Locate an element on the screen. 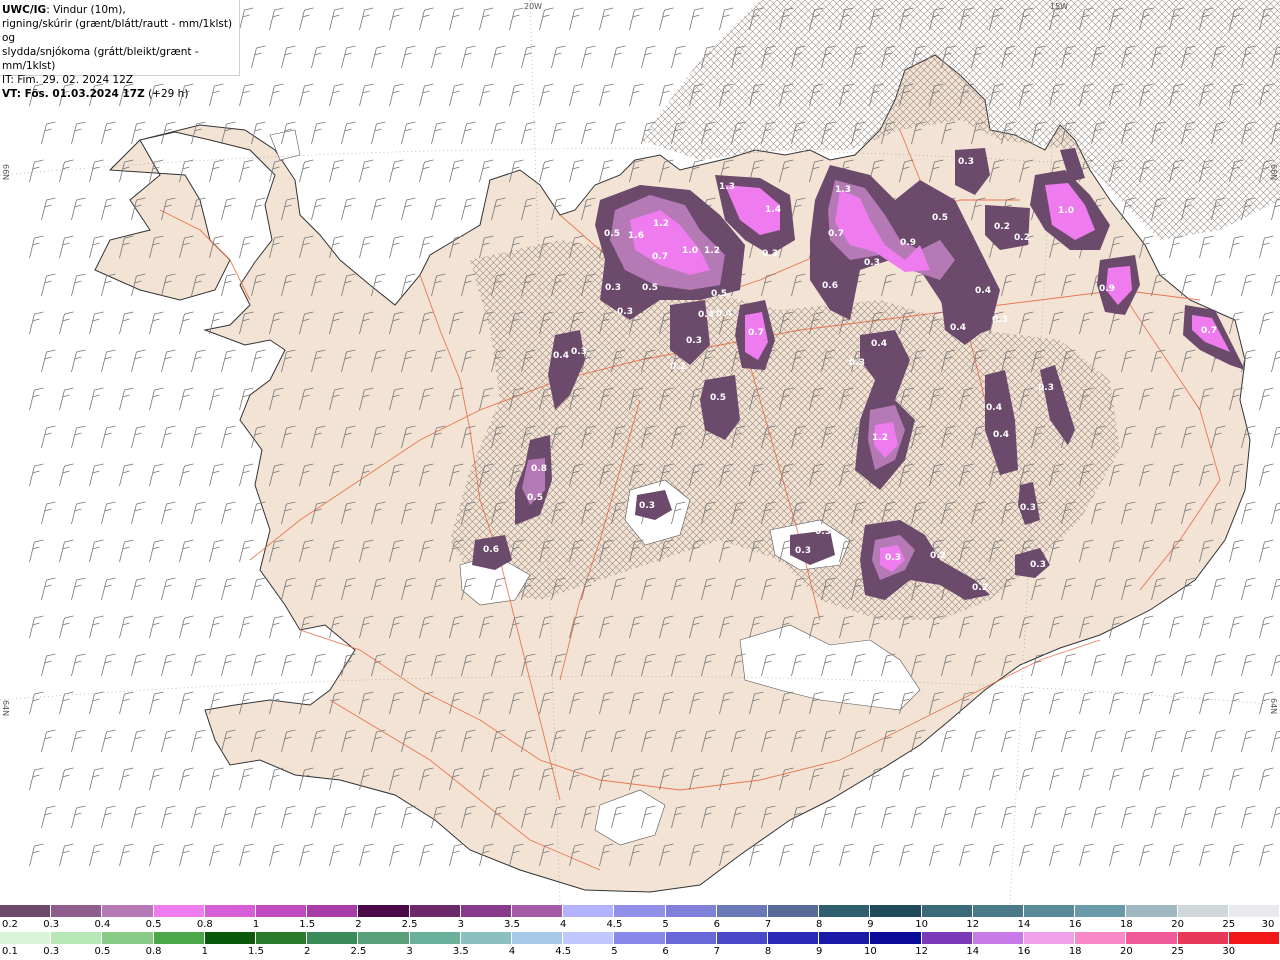  legend-label: 2 is located at coordinates (358, 924).